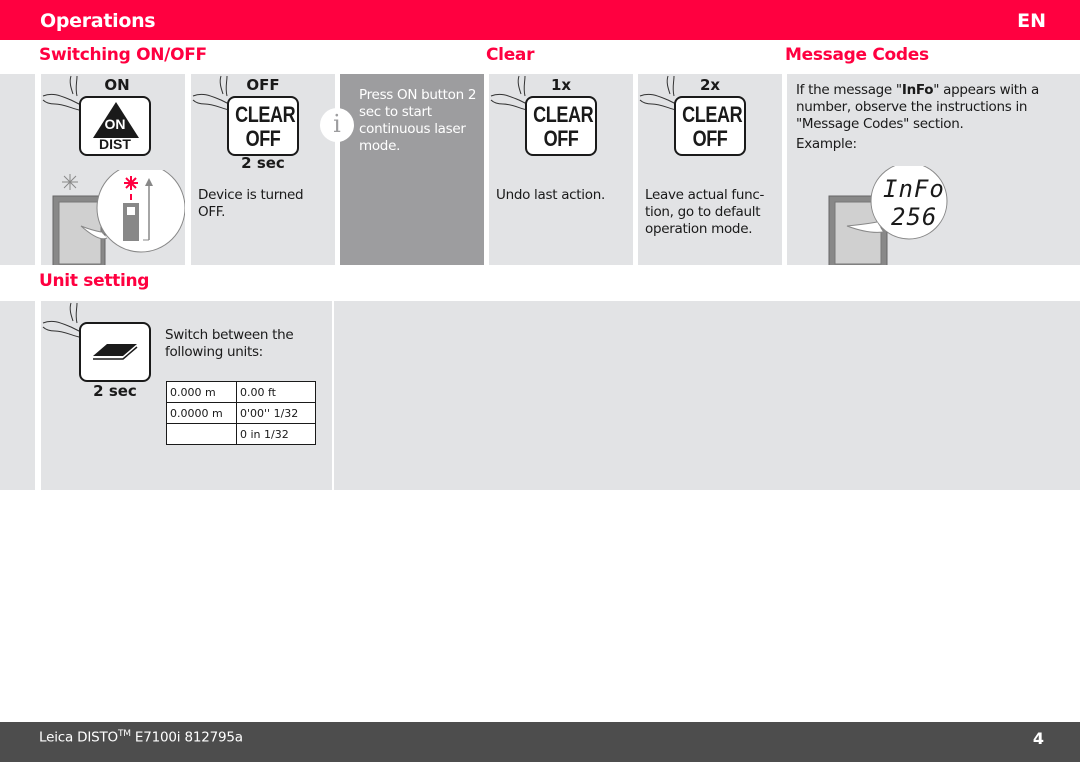 The width and height of the screenshot is (1080, 762). What do you see at coordinates (118, 217) in the screenshot?
I see `device-laser-illustration` at bounding box center [118, 217].